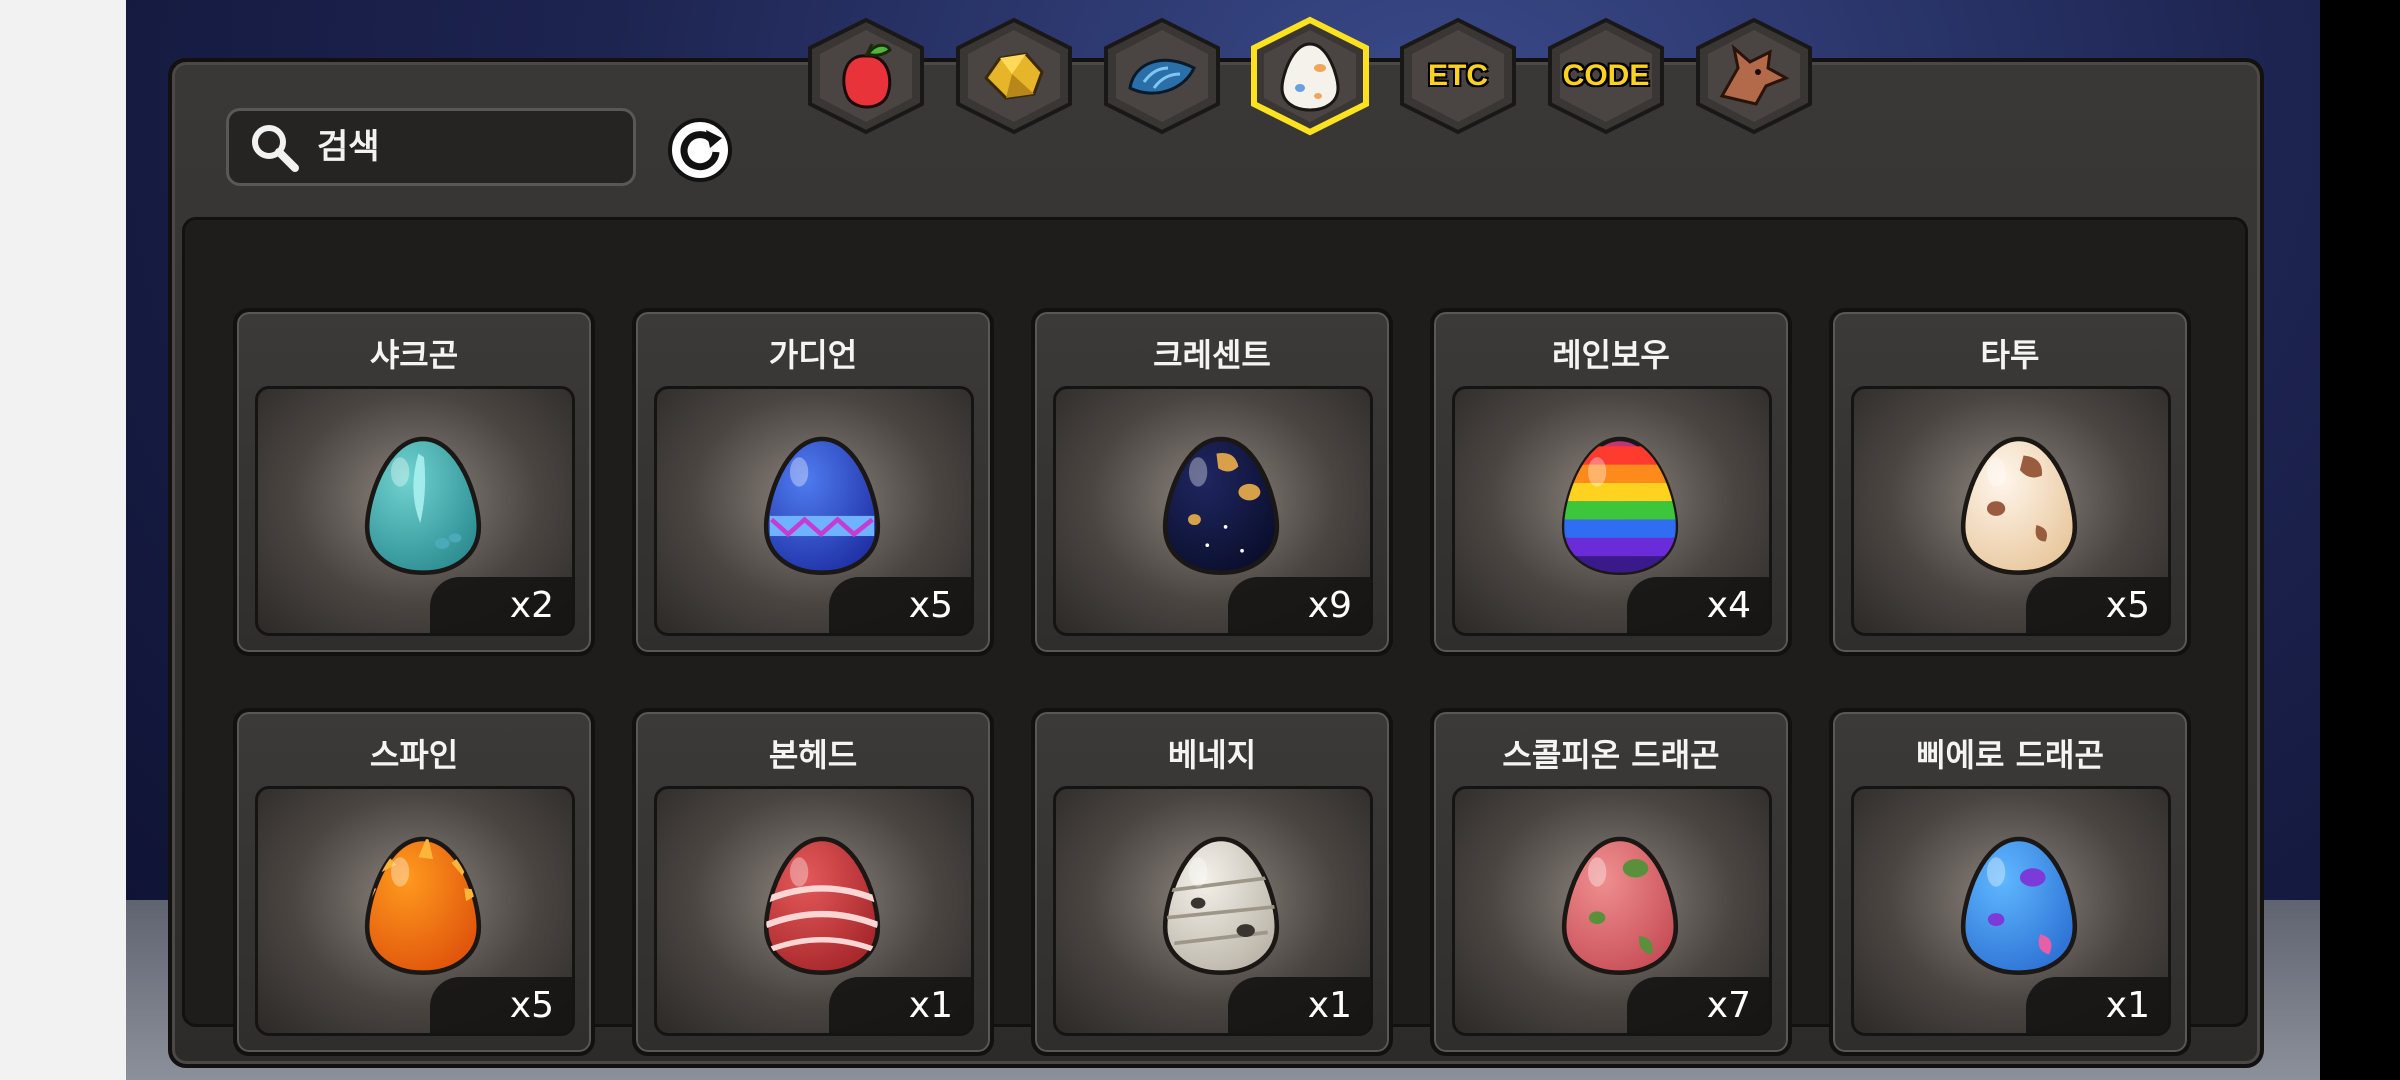 The height and width of the screenshot is (1080, 2400). I want to click on egg-card: 스콜피온 드래곤 x7, so click(1611, 882).